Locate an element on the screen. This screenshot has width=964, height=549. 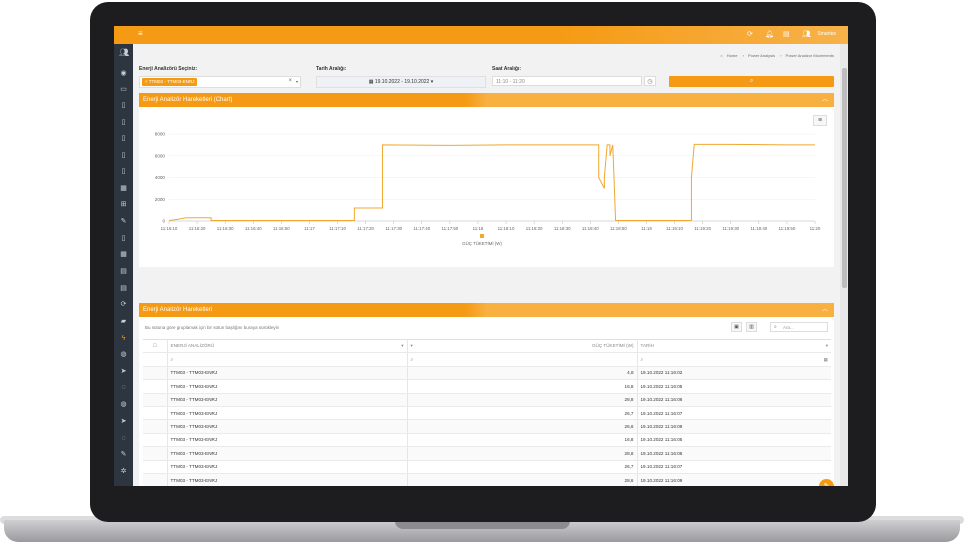
user-name: Smartes is located at coordinates (826, 34).